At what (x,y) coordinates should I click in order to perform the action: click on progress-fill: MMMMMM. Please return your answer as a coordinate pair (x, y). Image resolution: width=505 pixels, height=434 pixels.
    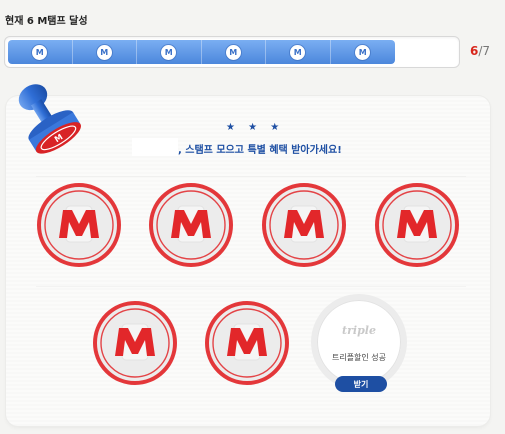
    Looking at the image, I should click on (201, 52).